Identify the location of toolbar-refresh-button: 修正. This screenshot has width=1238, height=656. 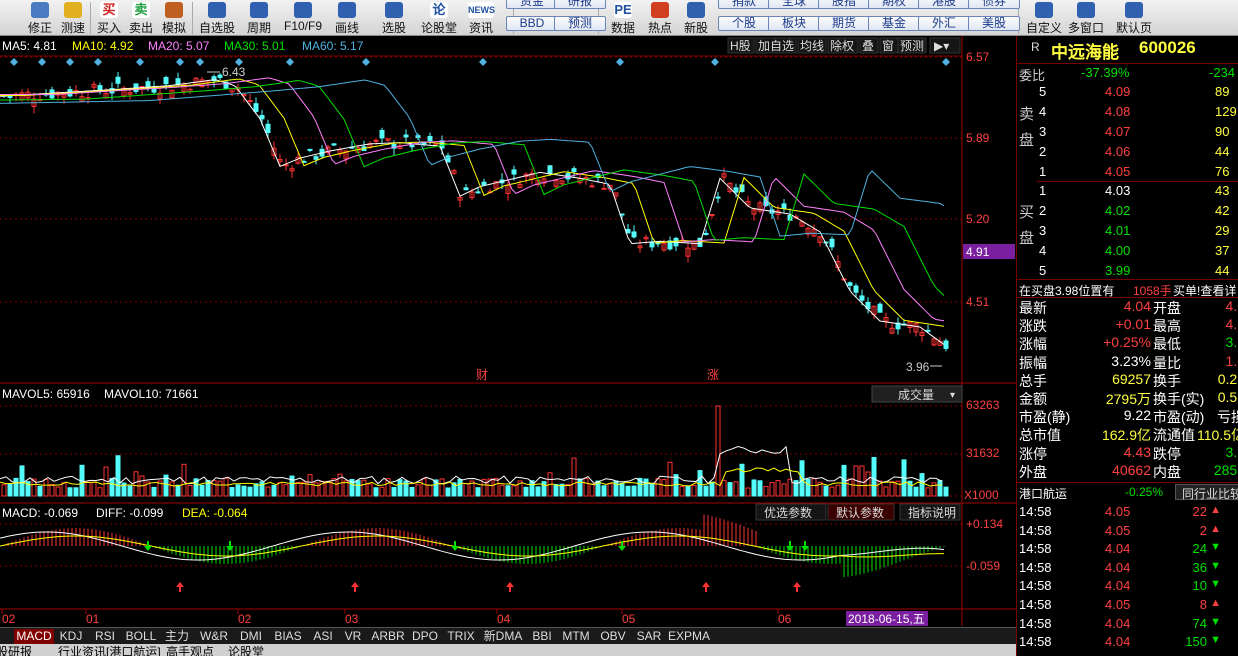
(40, 18).